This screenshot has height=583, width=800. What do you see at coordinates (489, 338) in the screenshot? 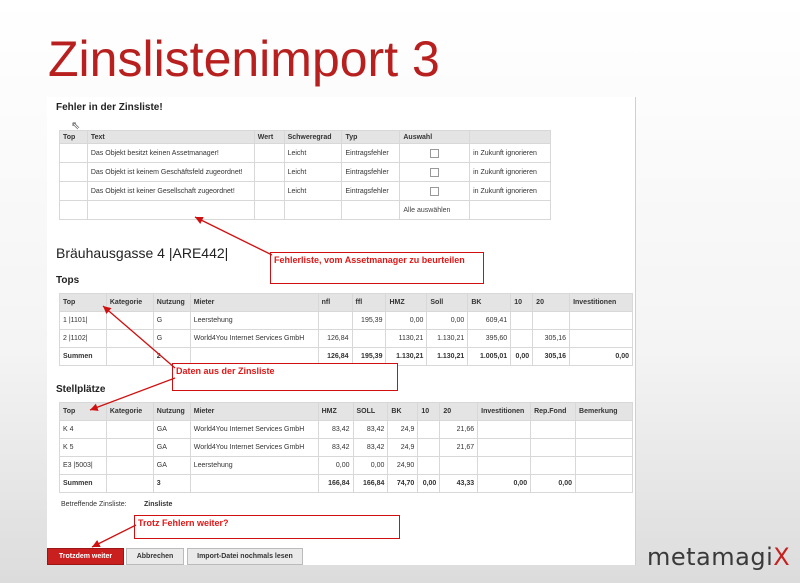
I see `tops-cell: 395,60` at bounding box center [489, 338].